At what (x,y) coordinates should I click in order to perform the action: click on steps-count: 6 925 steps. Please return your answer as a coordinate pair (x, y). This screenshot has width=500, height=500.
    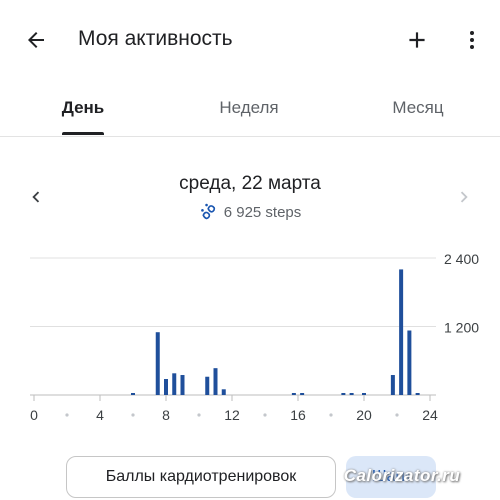
    Looking at the image, I should click on (262, 212).